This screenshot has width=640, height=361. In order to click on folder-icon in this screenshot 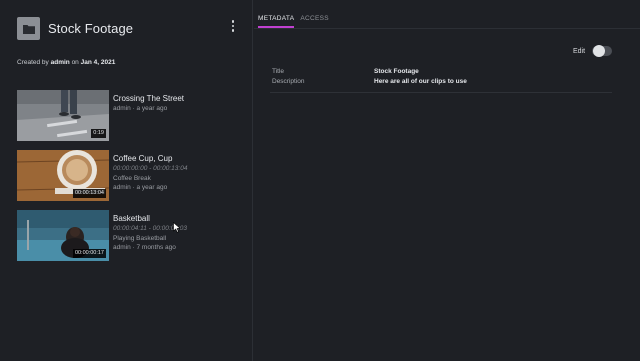, I will do `click(28, 28)`.